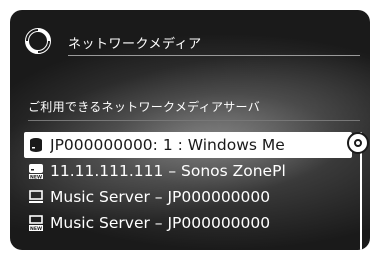  What do you see at coordinates (168, 171) in the screenshot?
I see `server-label: 11.11.111.111 – Sonos ZonePl` at bounding box center [168, 171].